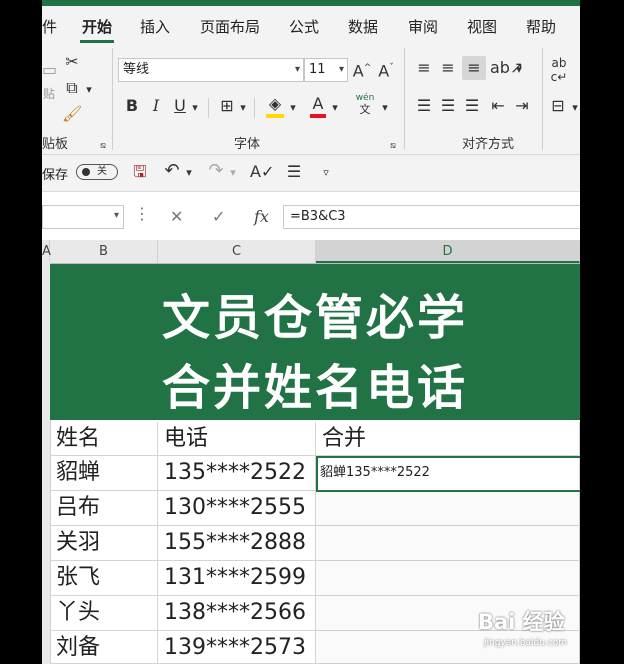  I want to click on active-cell-outline, so click(448, 474).